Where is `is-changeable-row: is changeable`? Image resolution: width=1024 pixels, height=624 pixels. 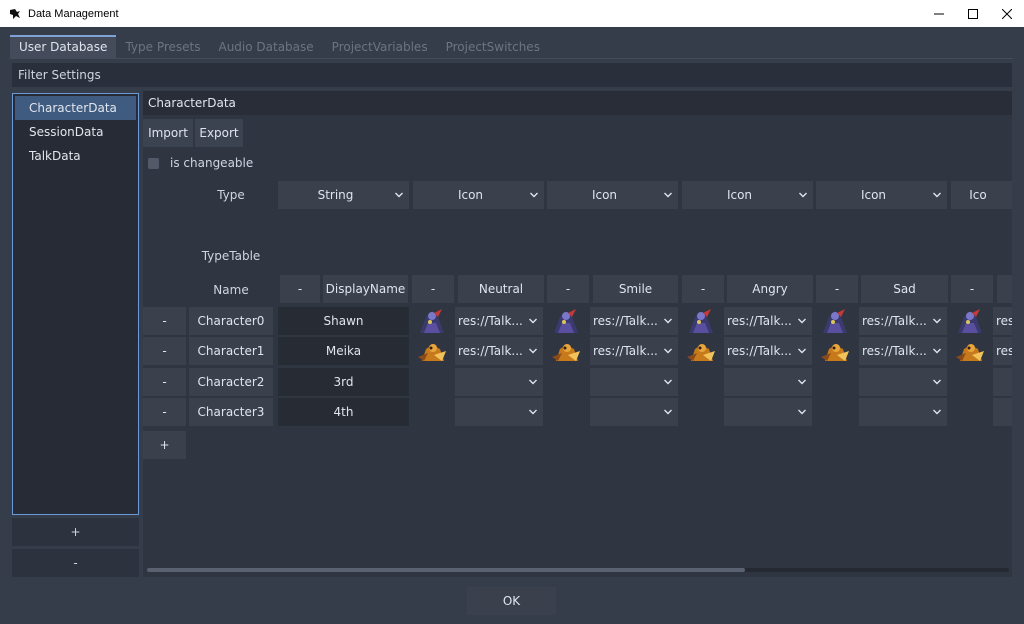 is-changeable-row: is changeable is located at coordinates (200, 163).